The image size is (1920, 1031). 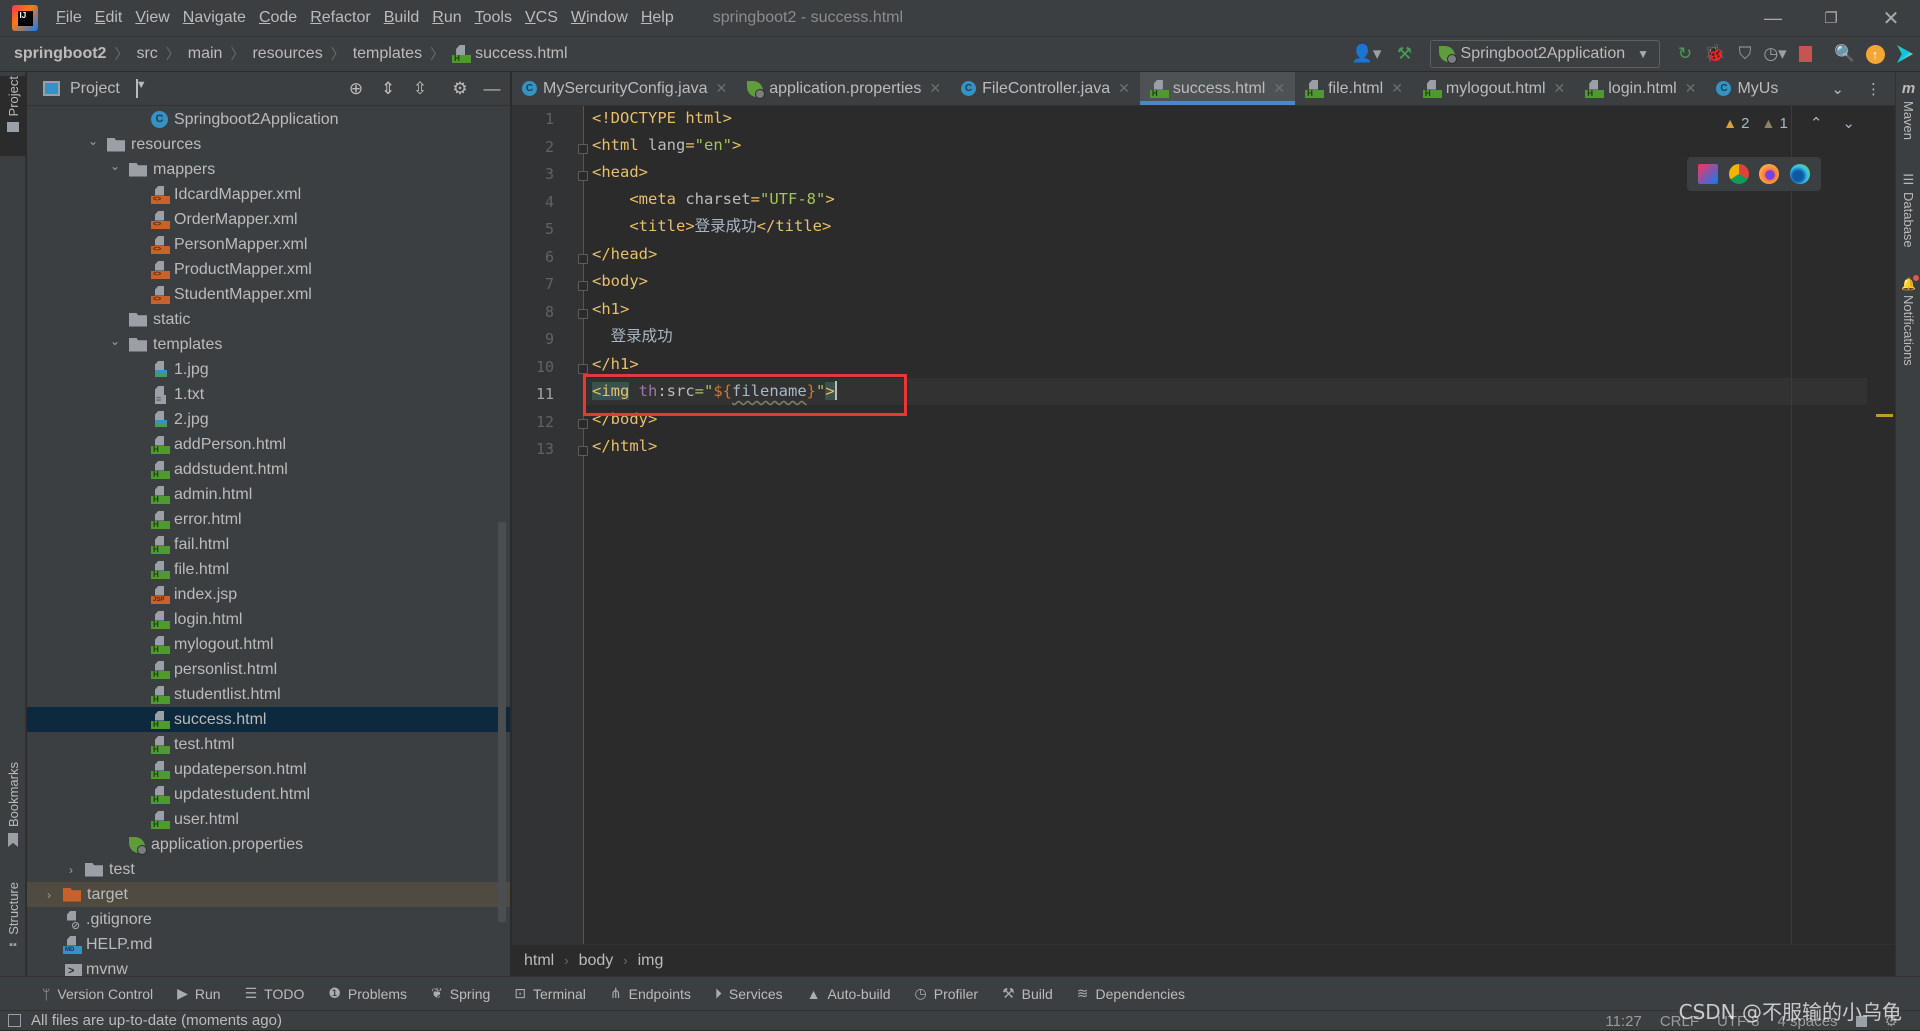 I want to click on tree-item: updatestudent.html, so click(x=268, y=794).